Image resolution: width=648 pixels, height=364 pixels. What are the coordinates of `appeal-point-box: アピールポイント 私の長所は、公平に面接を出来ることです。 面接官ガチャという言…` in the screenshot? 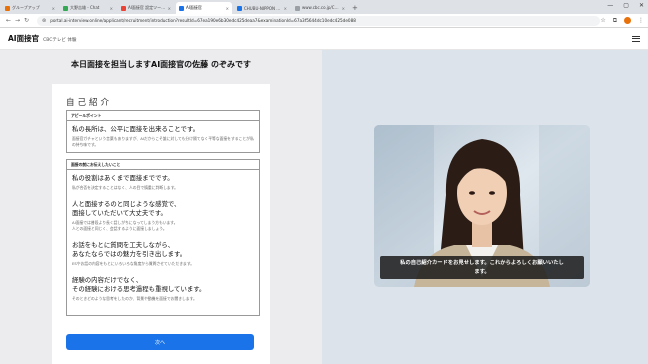 It's located at (163, 131).